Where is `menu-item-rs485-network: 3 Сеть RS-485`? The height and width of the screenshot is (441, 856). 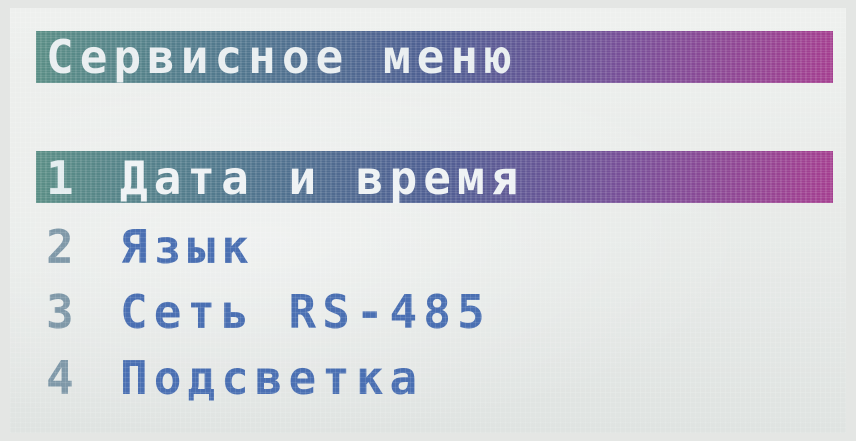 menu-item-rs485-network: 3 Сеть RS-485 is located at coordinates (268, 312).